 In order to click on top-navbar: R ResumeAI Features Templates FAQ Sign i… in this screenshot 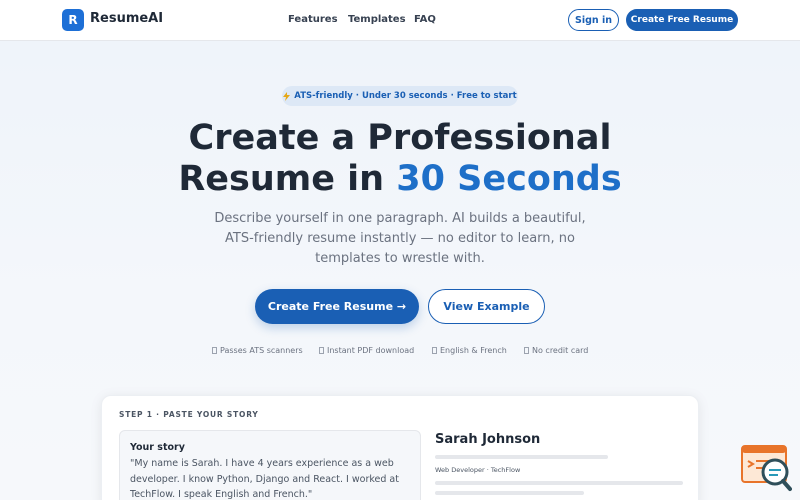, I will do `click(400, 20)`.